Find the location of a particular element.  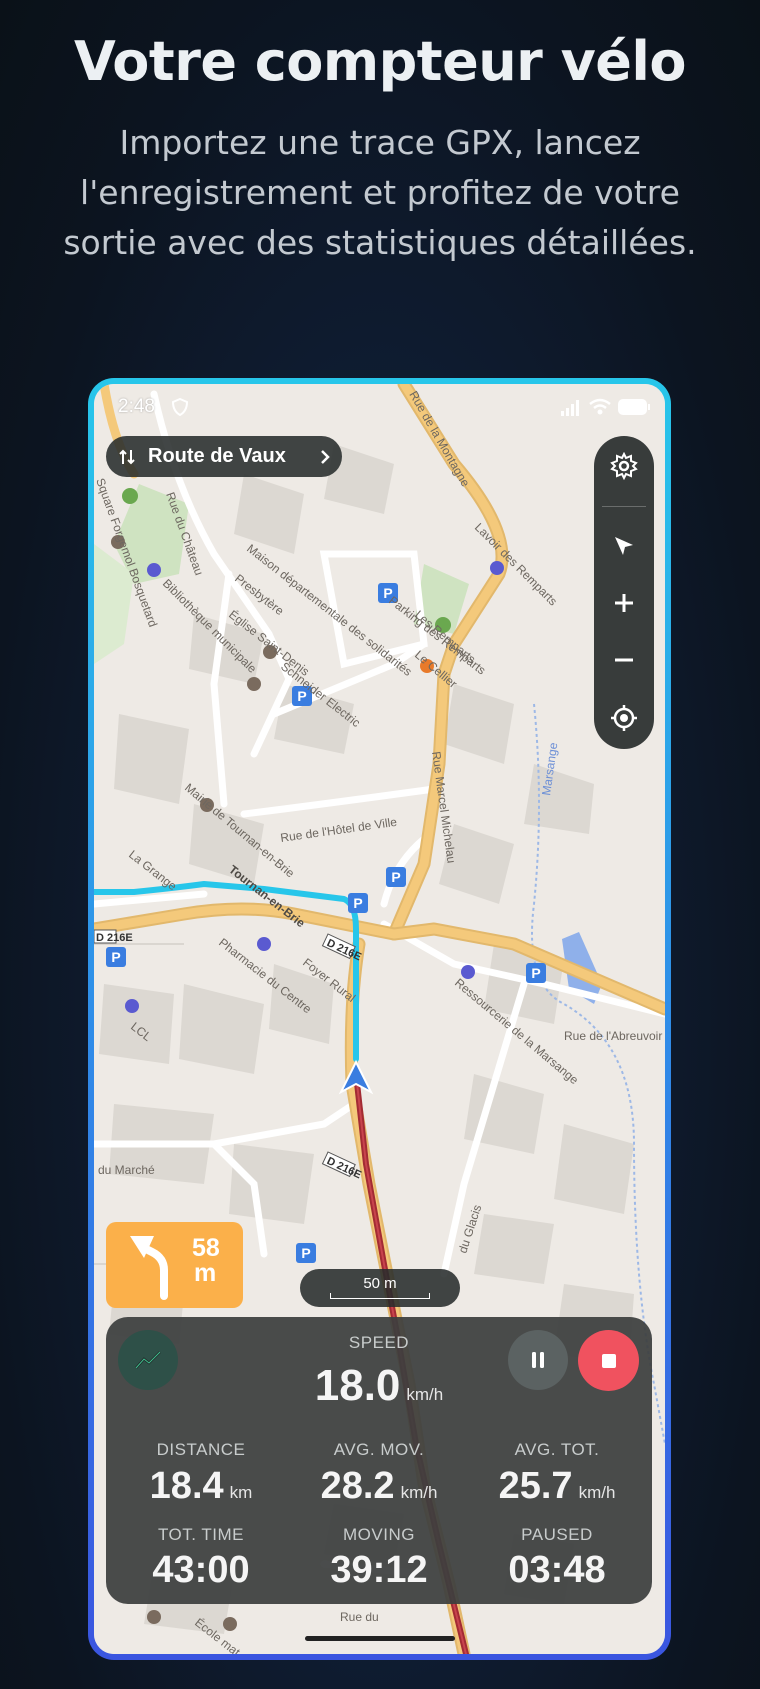

scale-label: 50 m is located at coordinates (380, 1283).